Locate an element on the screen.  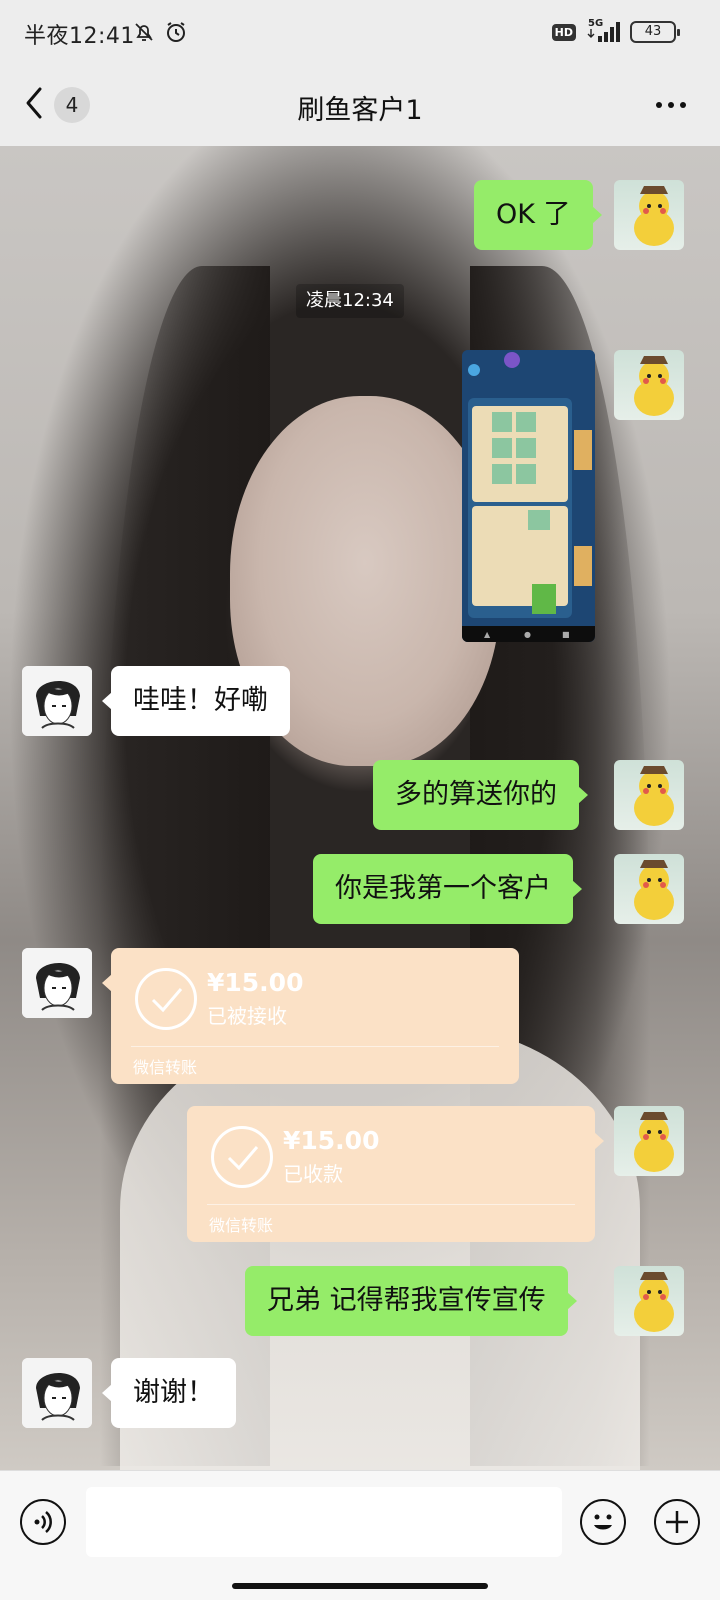
alarm-icon is located at coordinates (176, 34).